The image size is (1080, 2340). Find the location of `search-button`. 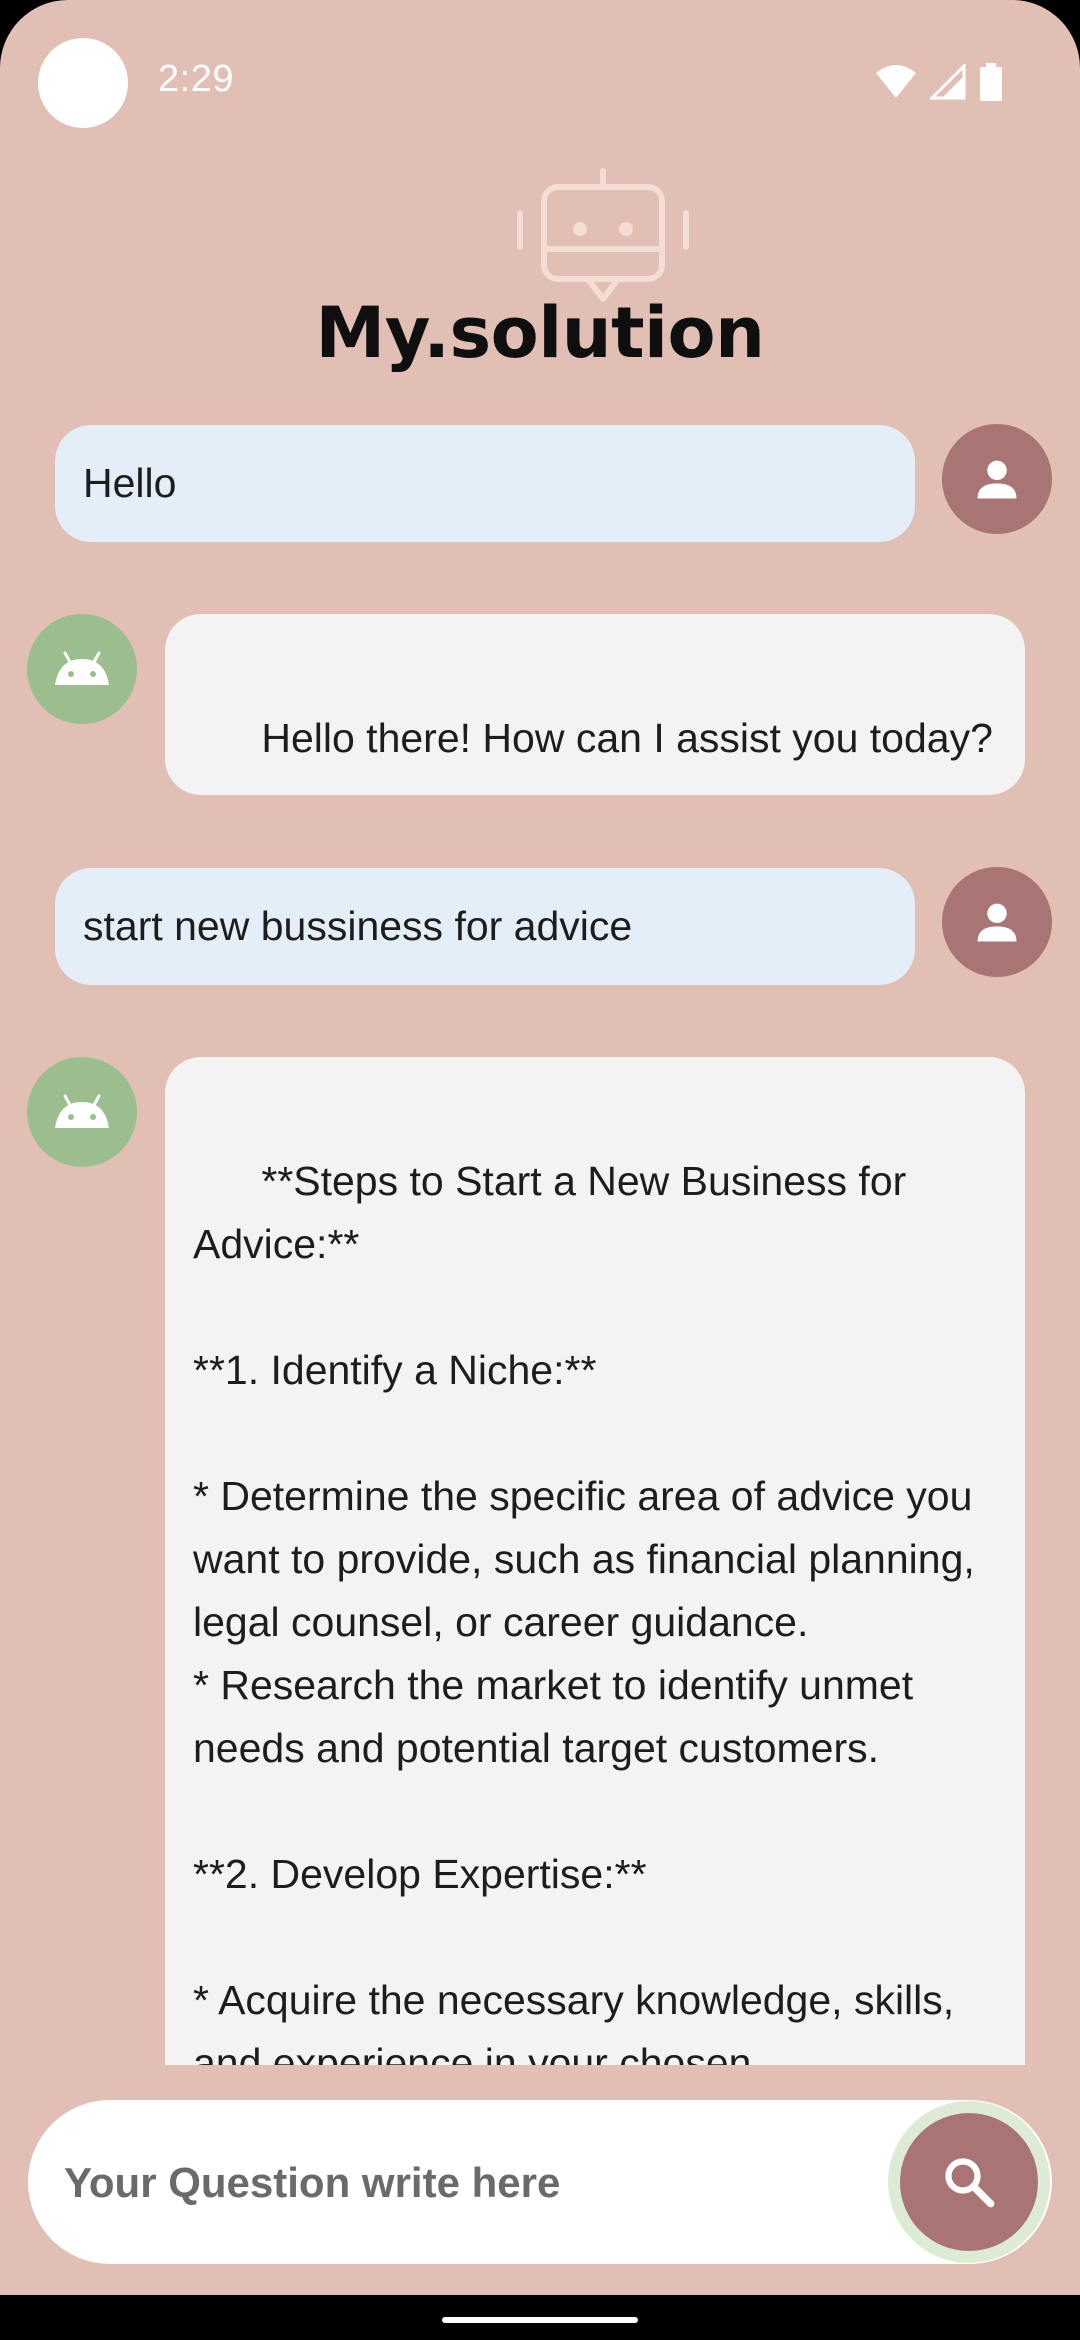

search-button is located at coordinates (969, 2182).